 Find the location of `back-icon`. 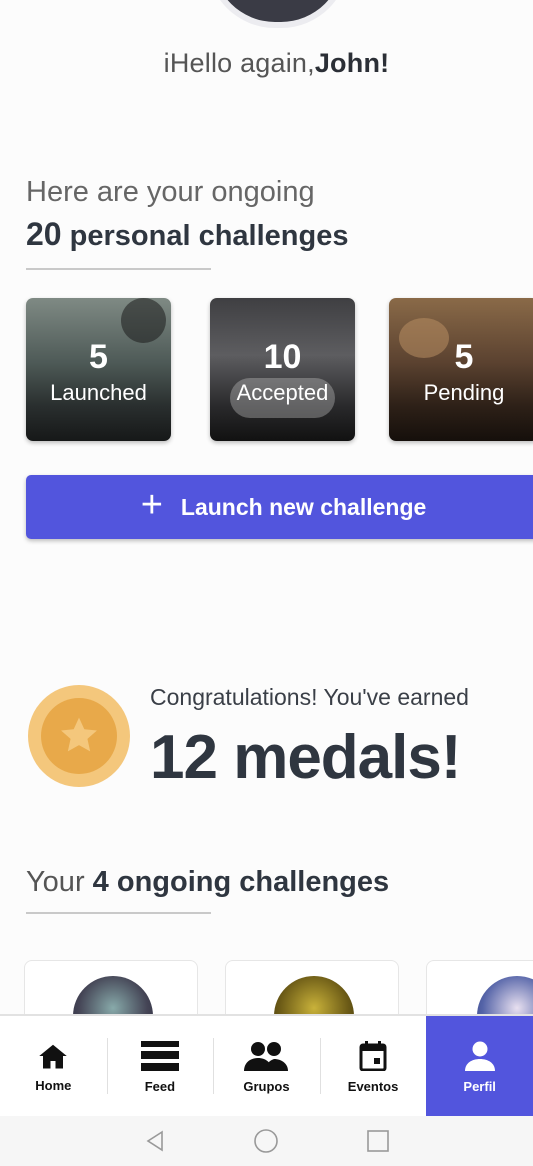

back-icon is located at coordinates (155, 1141).